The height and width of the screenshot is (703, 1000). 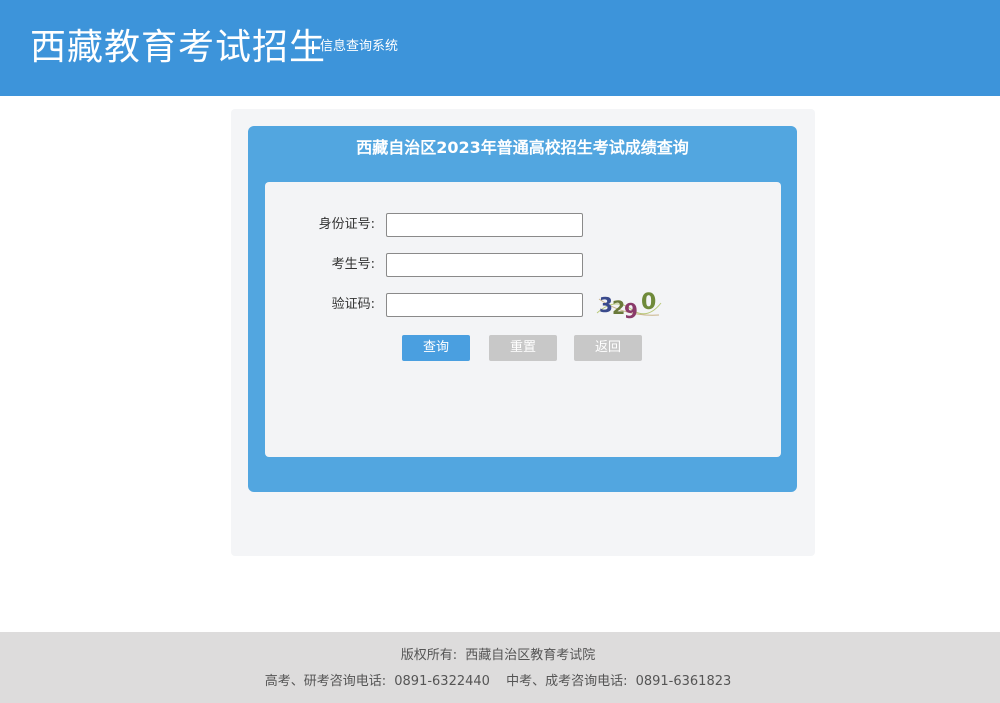 What do you see at coordinates (648, 302) in the screenshot?
I see `captcha-digit-4: 0` at bounding box center [648, 302].